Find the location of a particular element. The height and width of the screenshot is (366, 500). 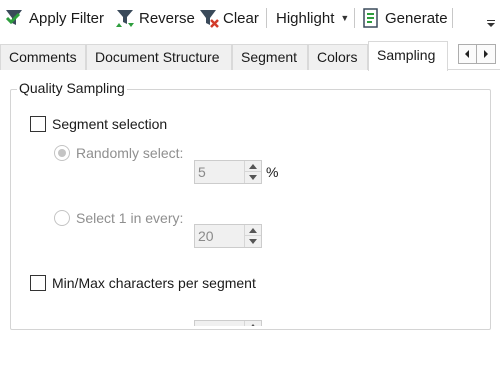

percent-unit: % is located at coordinates (272, 172).